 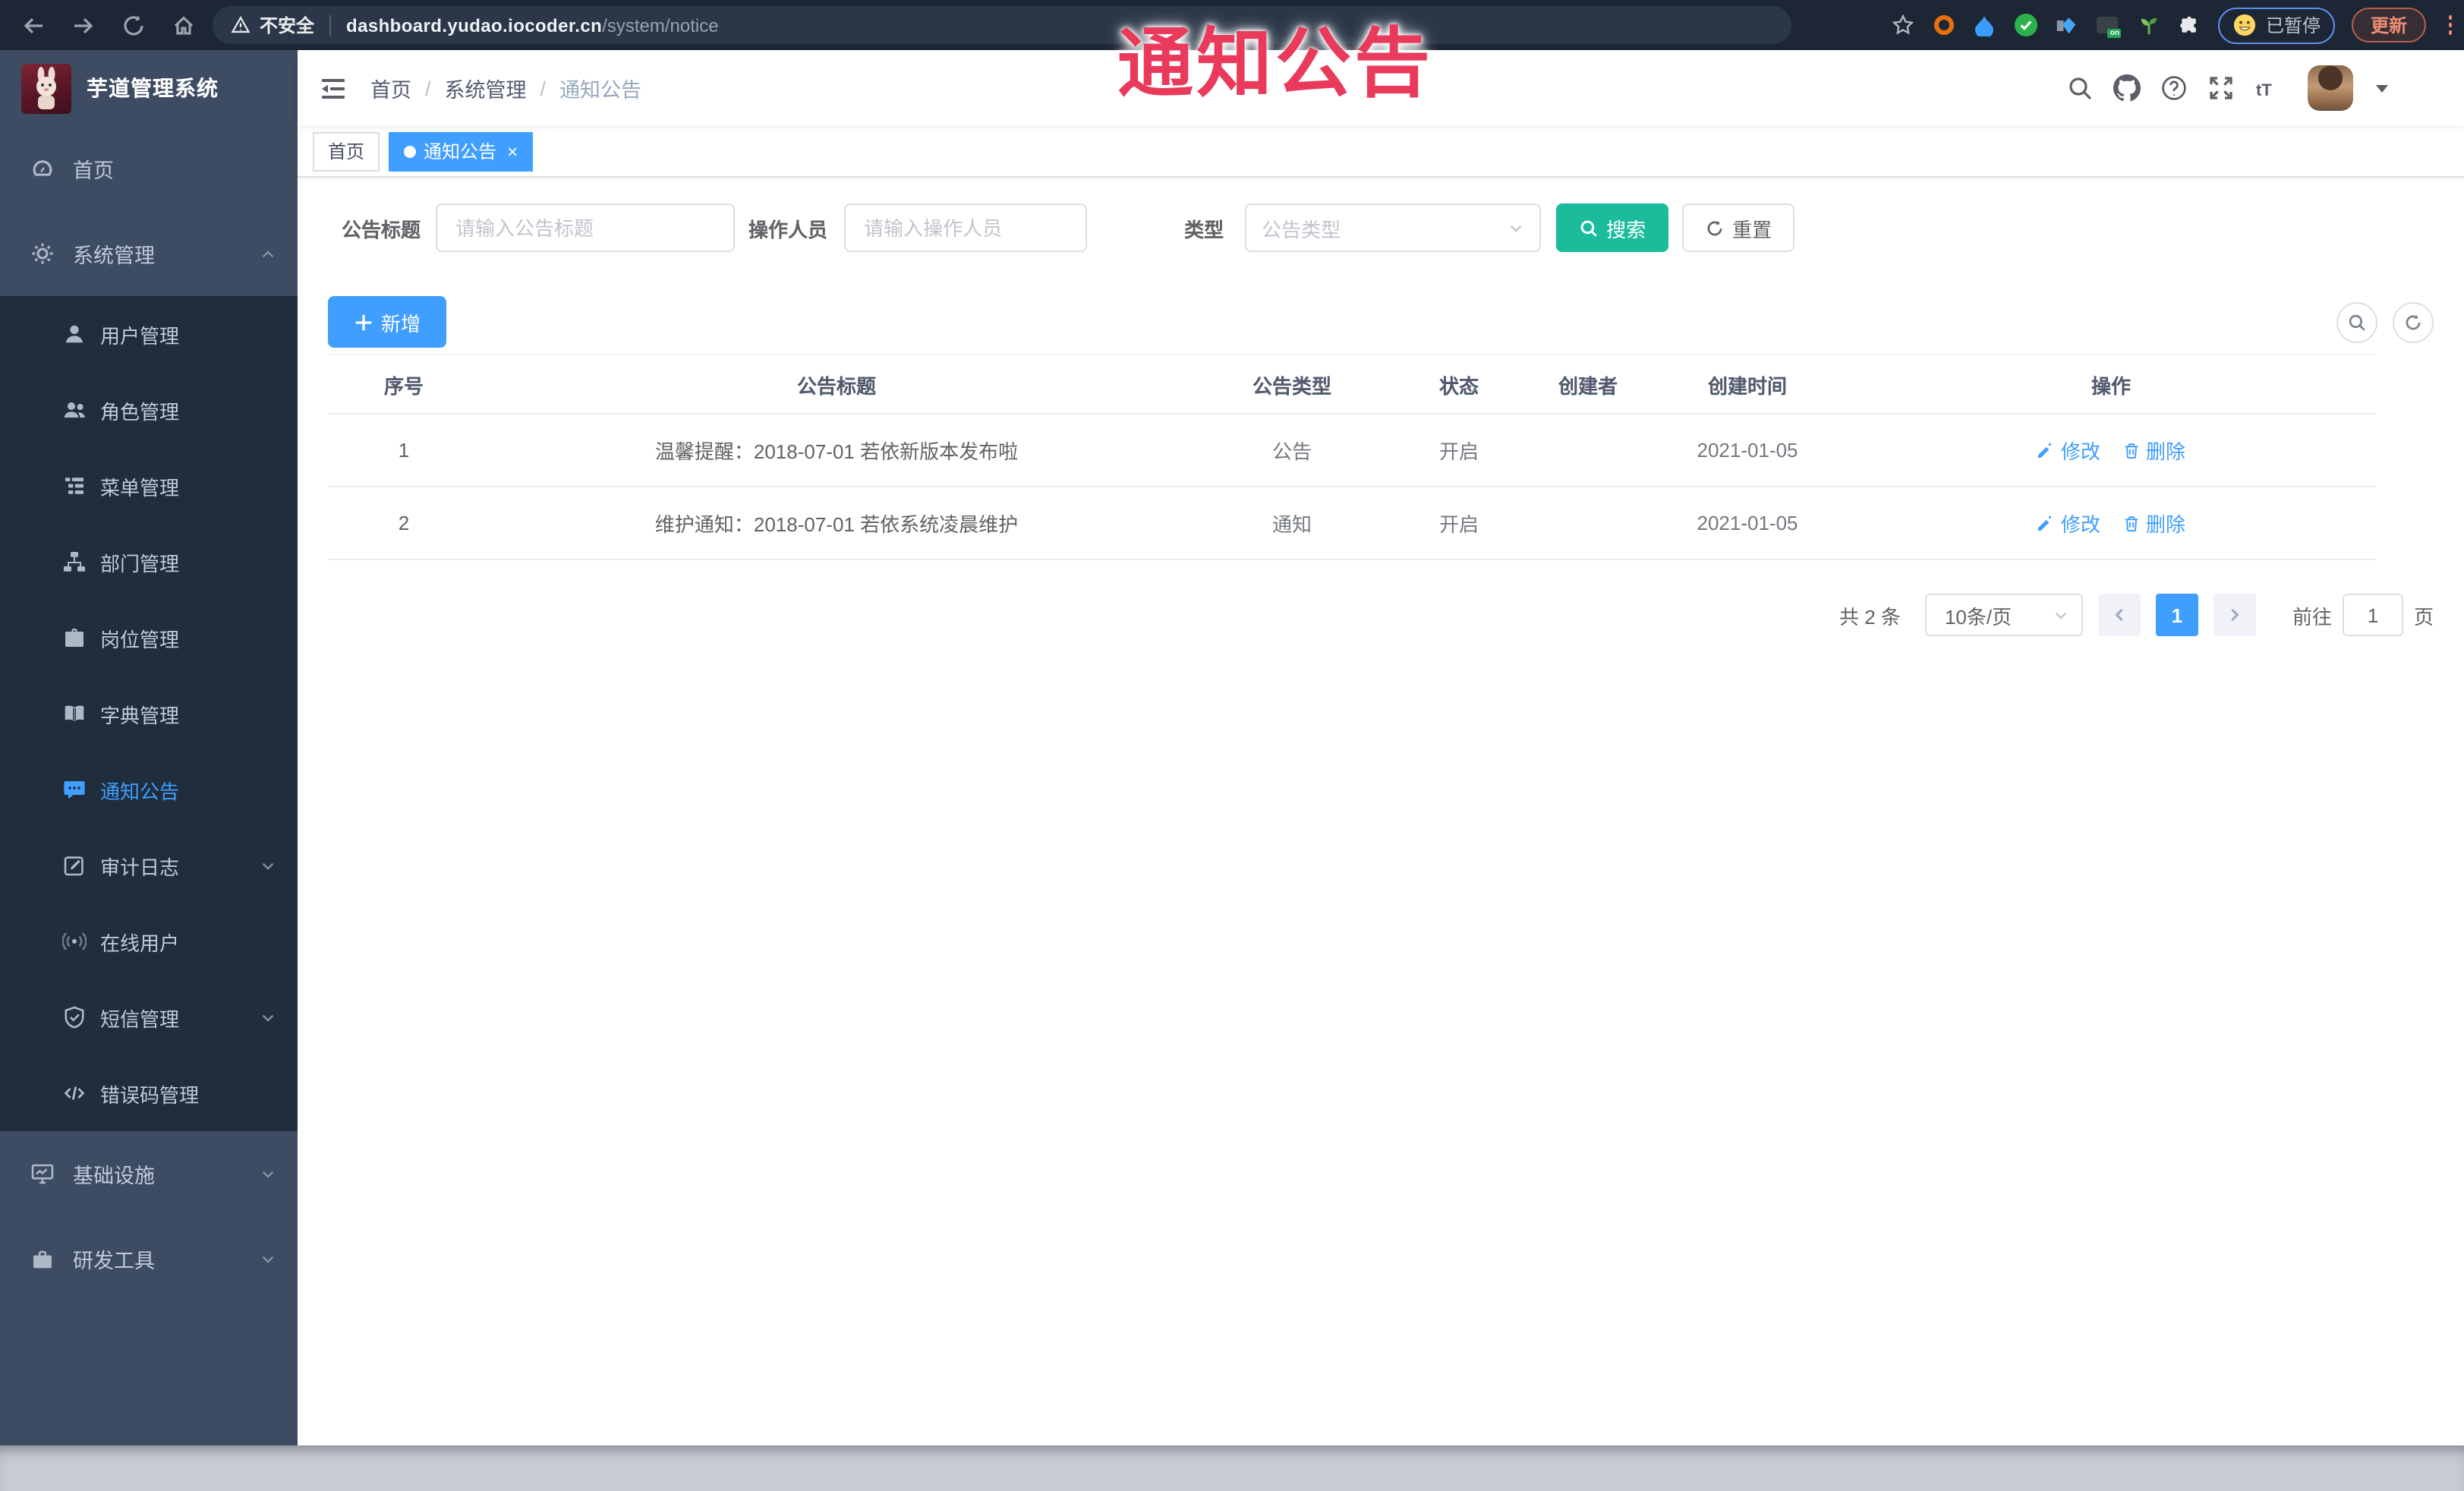 I want to click on extensions-puzzle-icon, so click(x=2190, y=25).